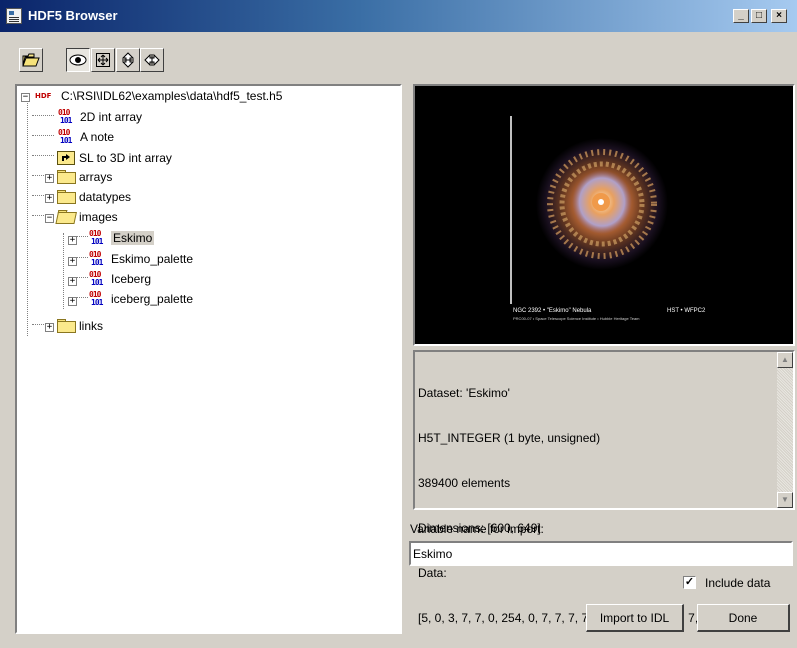 The height and width of the screenshot is (648, 797). I want to click on tree-item-iceberg-palette: 010 101 iceberg_palette, so click(140, 298).